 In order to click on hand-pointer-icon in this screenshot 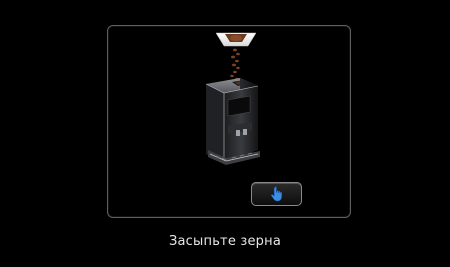, I will do `click(276, 194)`.